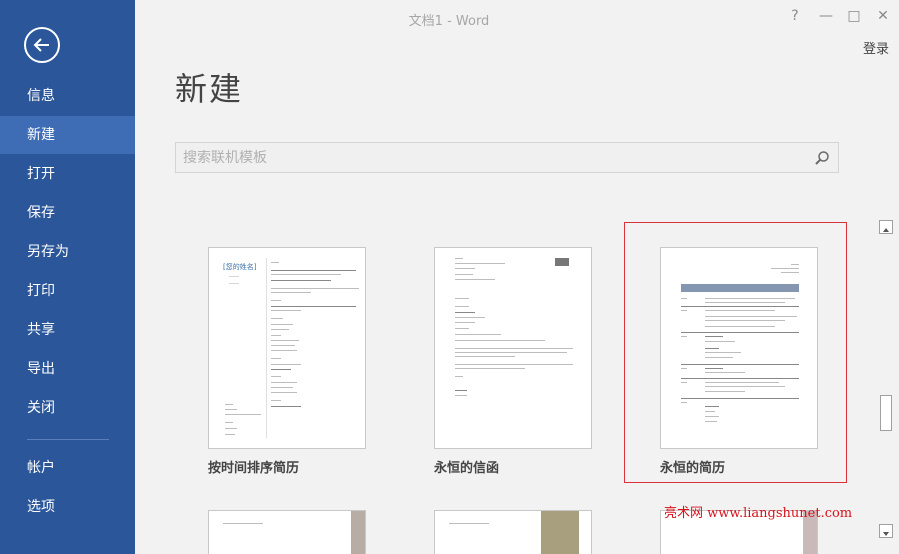 The width and height of the screenshot is (899, 554). I want to click on nav-item-info: 信息, so click(67, 96).